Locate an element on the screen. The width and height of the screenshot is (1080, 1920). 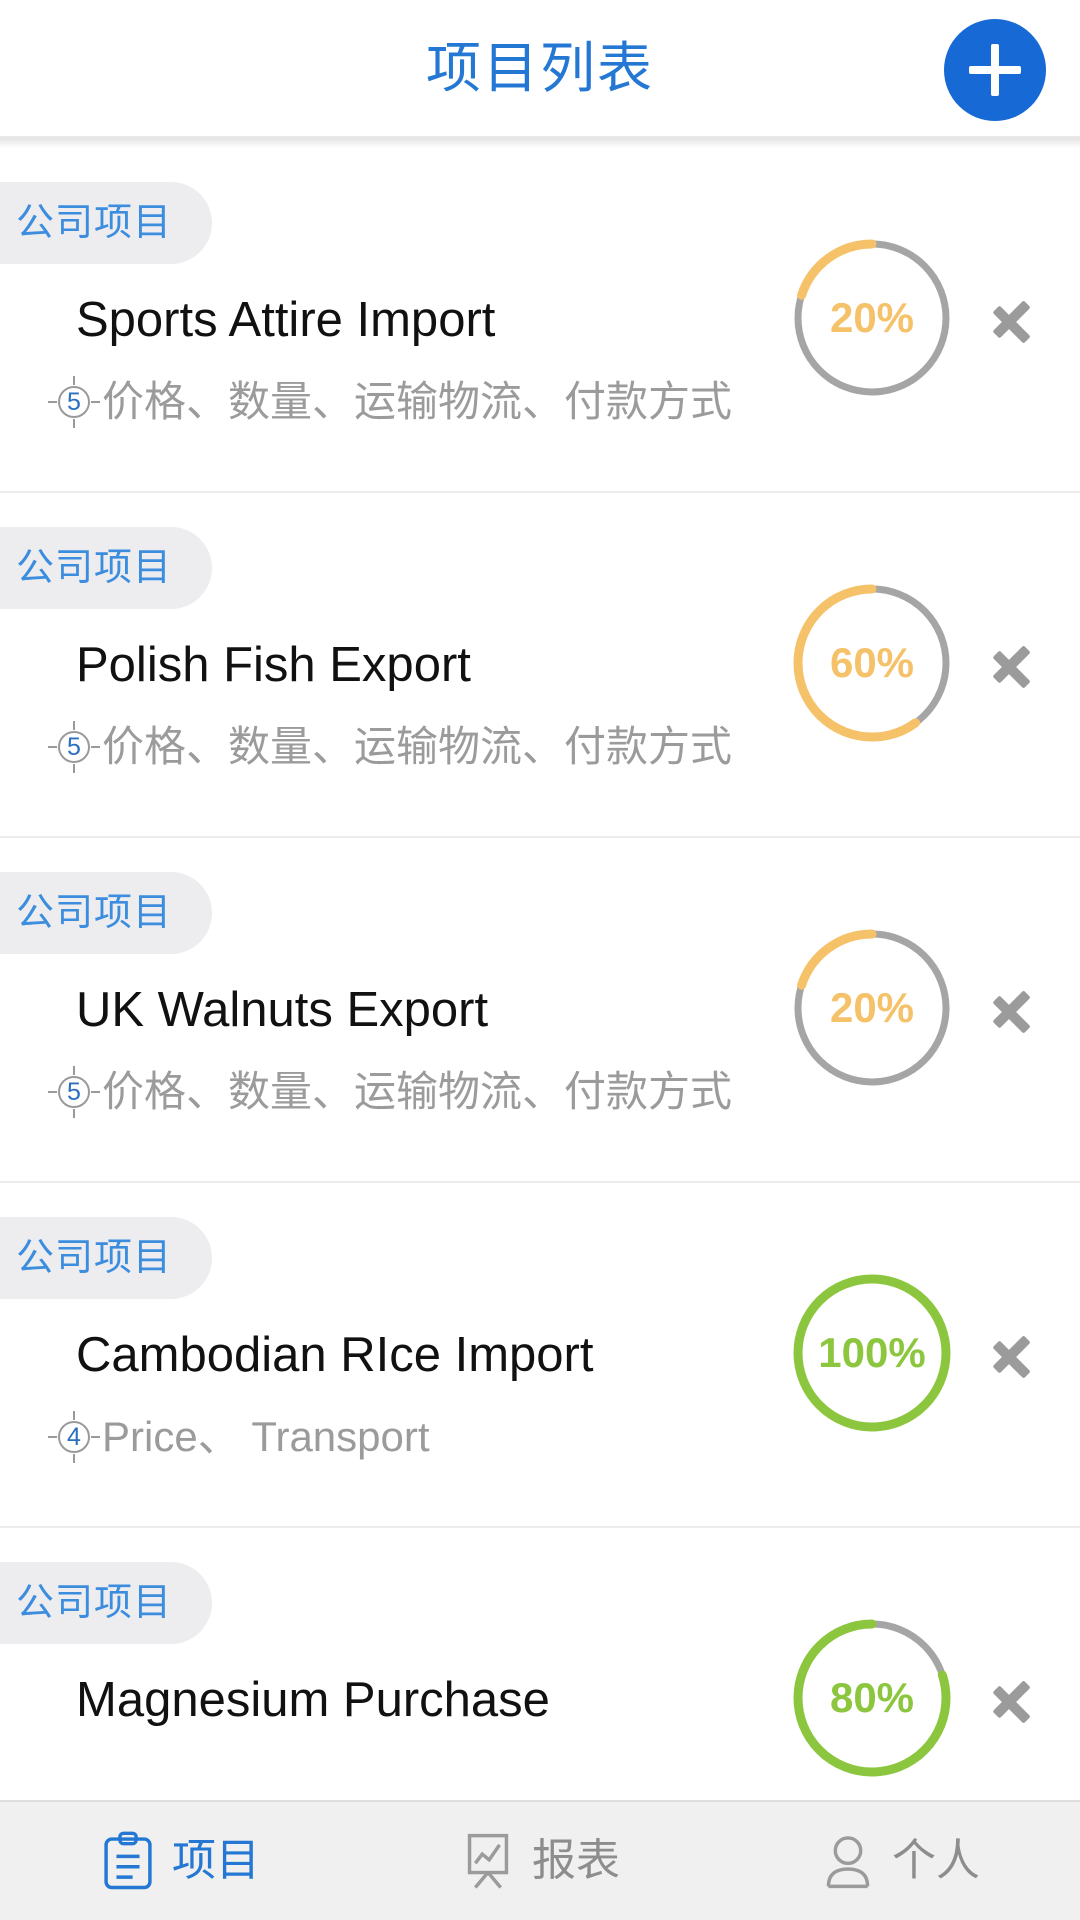
progress-percent-label: 60% is located at coordinates (872, 662).